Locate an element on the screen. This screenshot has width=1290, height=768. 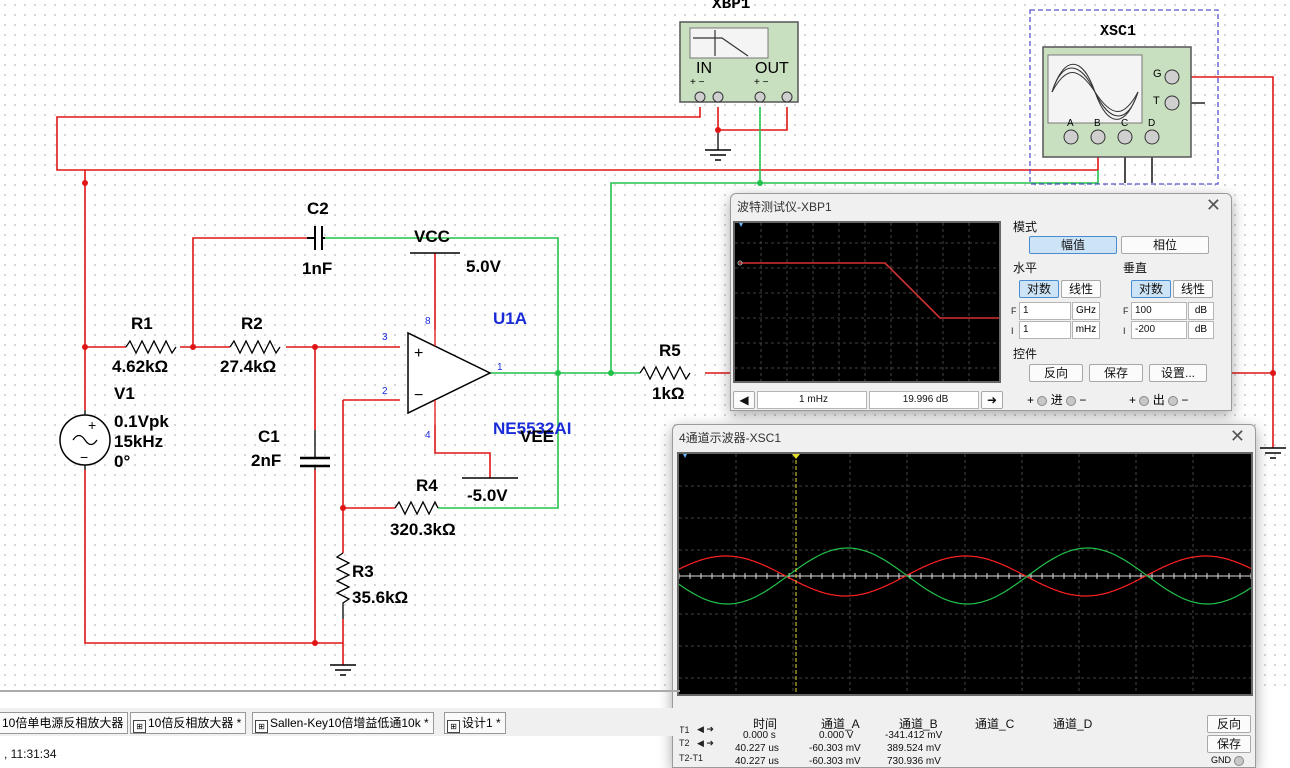
tab-inverting-amplifier: ⊞ 10倍反相放大器 * is located at coordinates (188, 723).